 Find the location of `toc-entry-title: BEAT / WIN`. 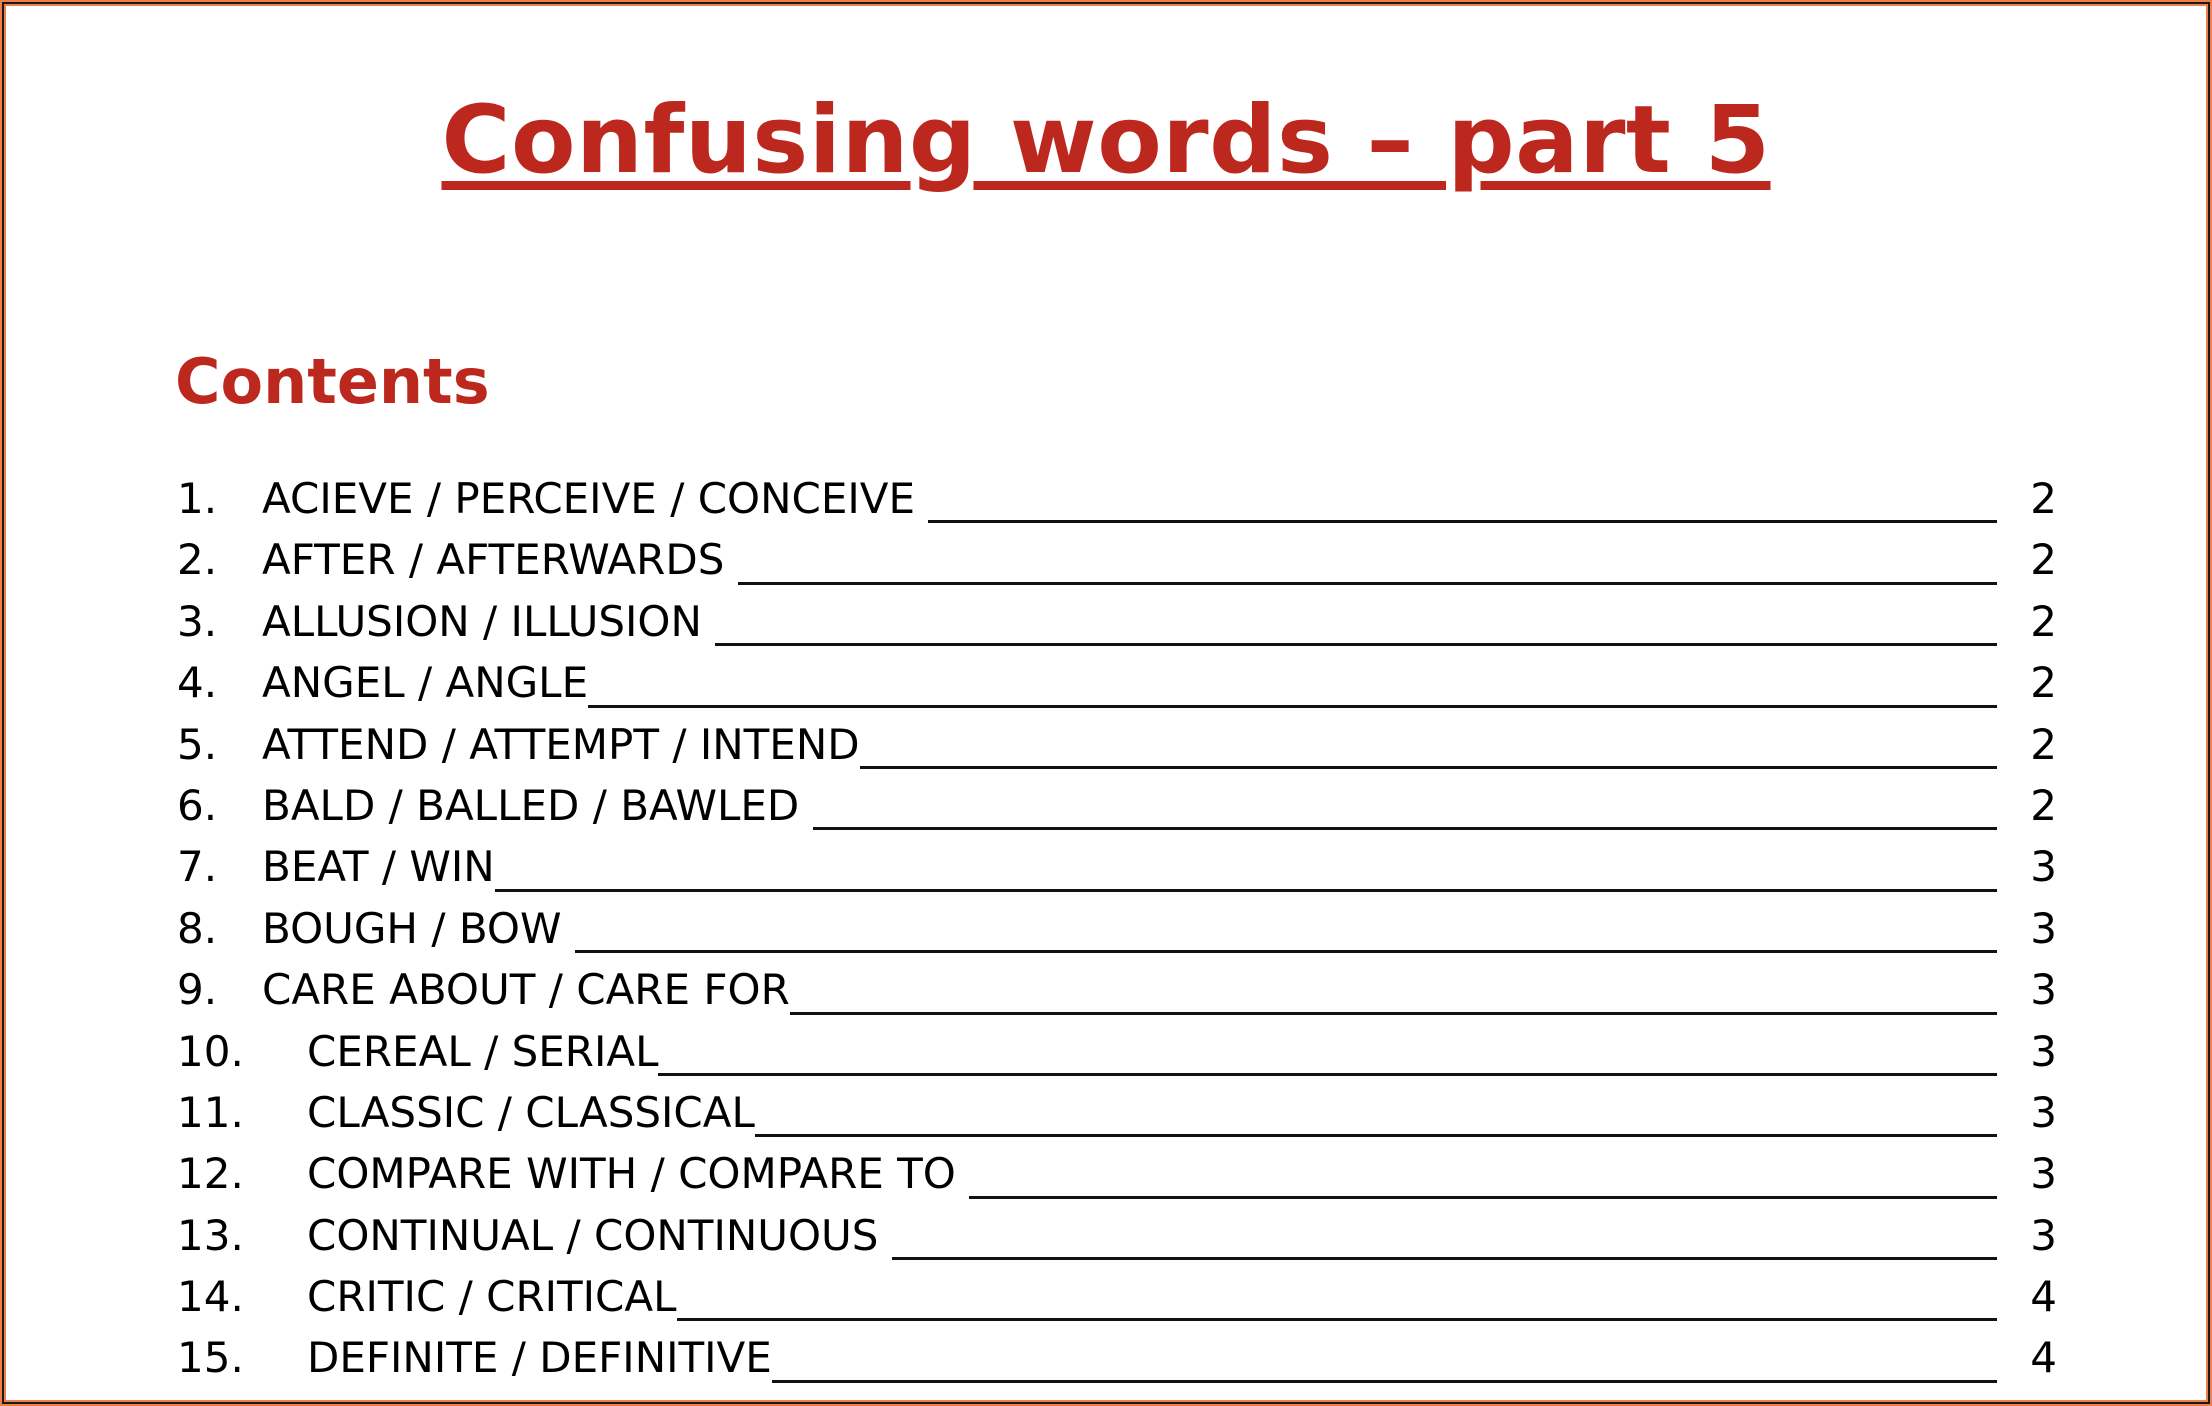

toc-entry-title: BEAT / WIN is located at coordinates (378, 867).